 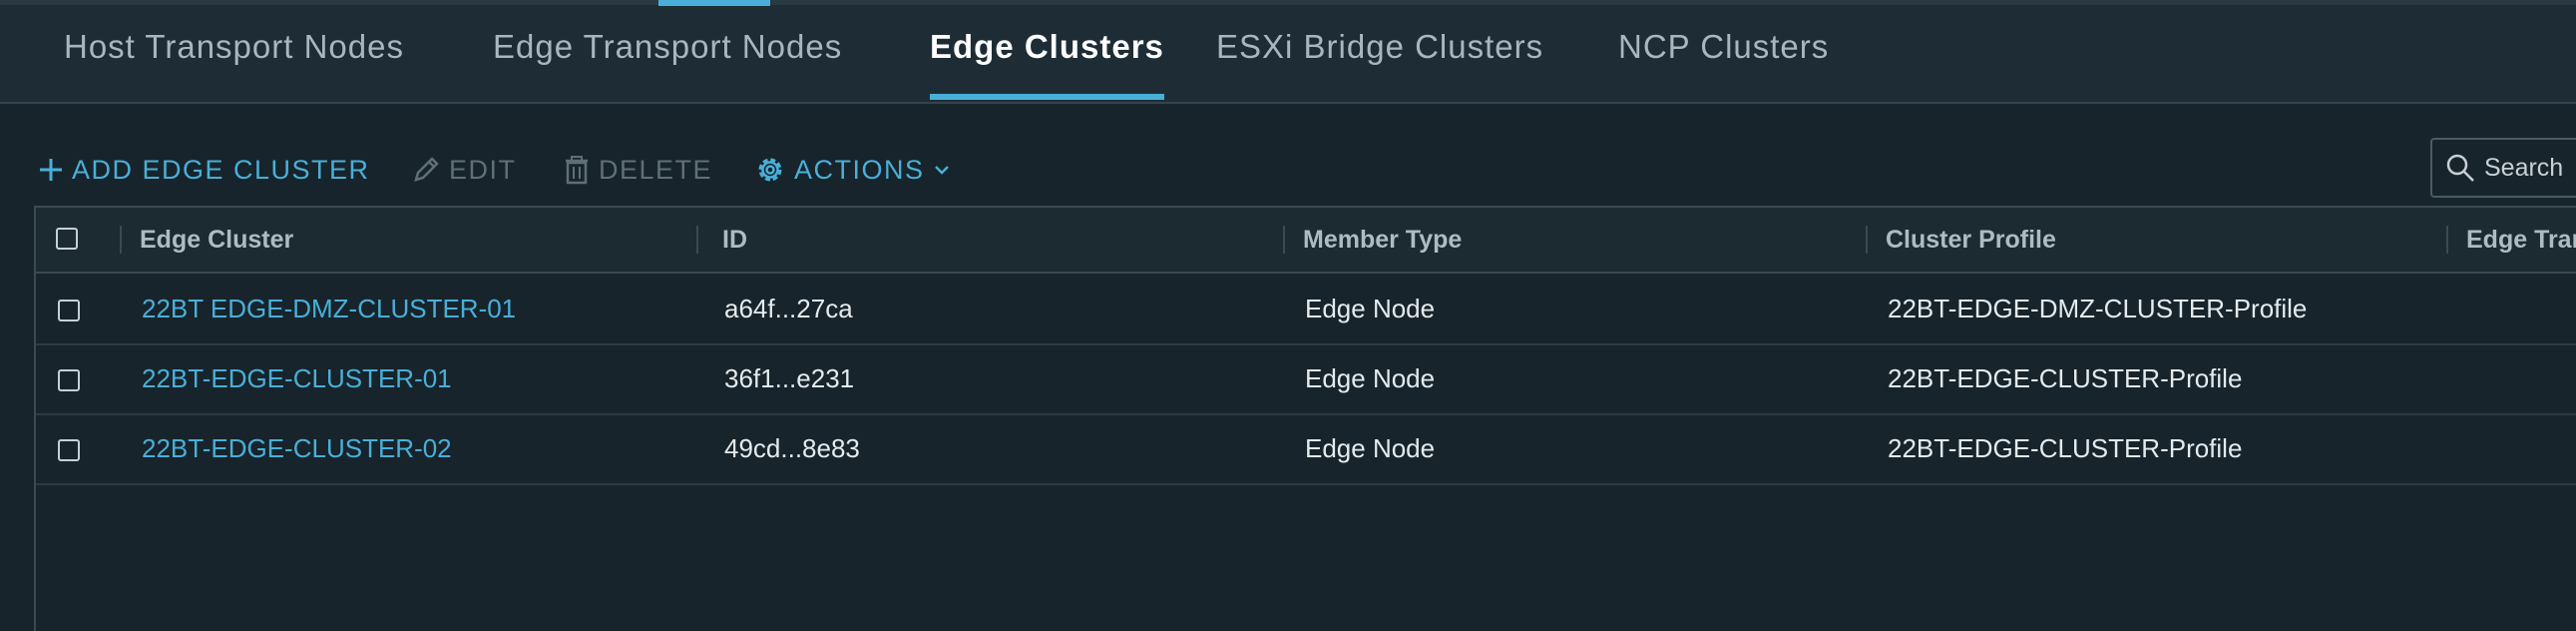 What do you see at coordinates (297, 378) in the screenshot?
I see `edge-cluster-name-link: 22BT-EDGE-CLUSTER-01` at bounding box center [297, 378].